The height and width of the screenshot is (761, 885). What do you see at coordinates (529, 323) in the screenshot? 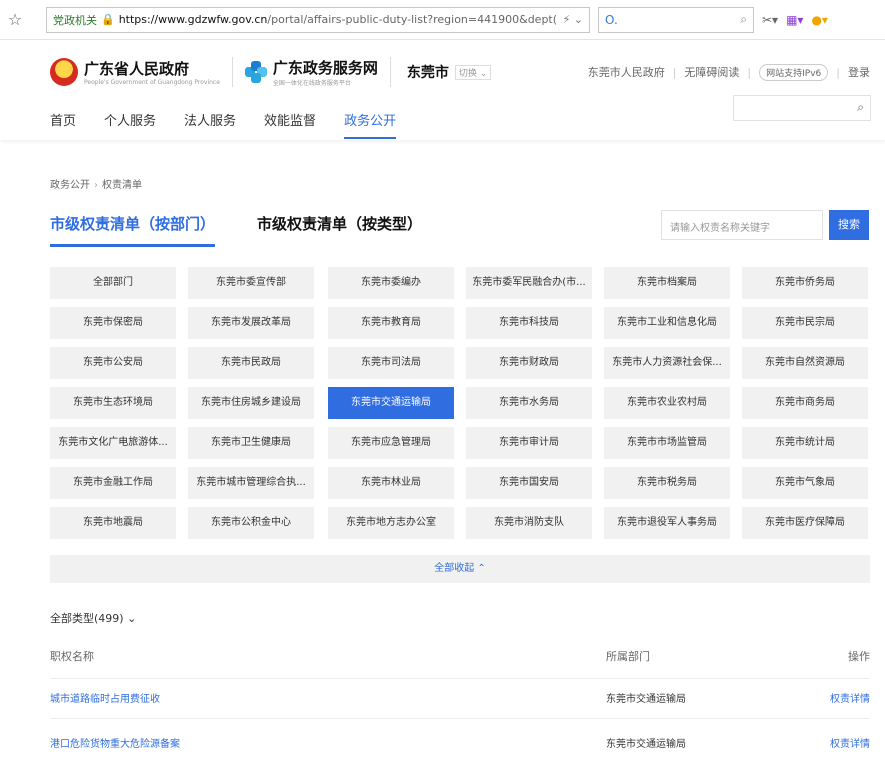
I see `department-item: 东莞市科技局` at bounding box center [529, 323].